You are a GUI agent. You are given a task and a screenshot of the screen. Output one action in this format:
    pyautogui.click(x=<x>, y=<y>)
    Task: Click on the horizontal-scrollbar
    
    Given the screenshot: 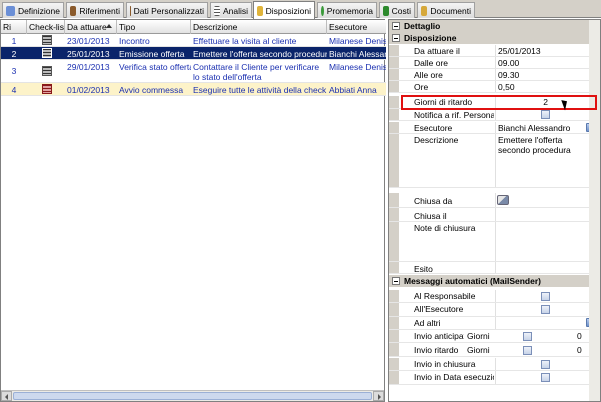 What is the action you would take?
    pyautogui.click(x=192, y=395)
    